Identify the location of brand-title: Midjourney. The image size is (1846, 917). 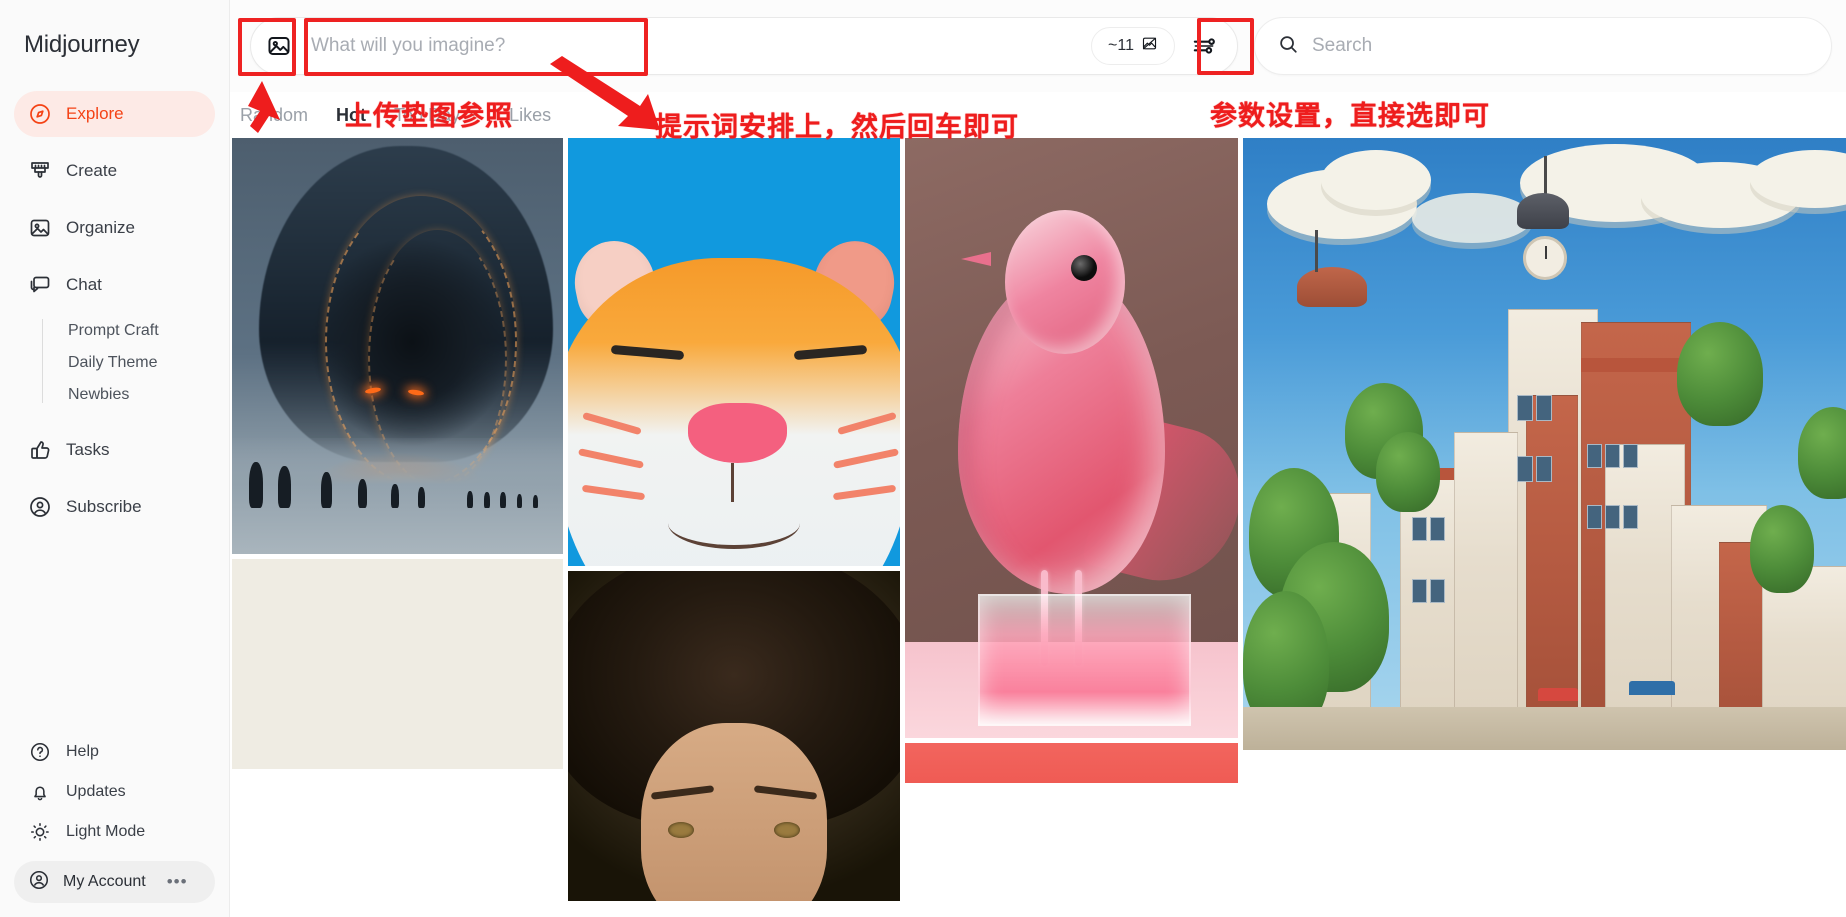
(82, 44).